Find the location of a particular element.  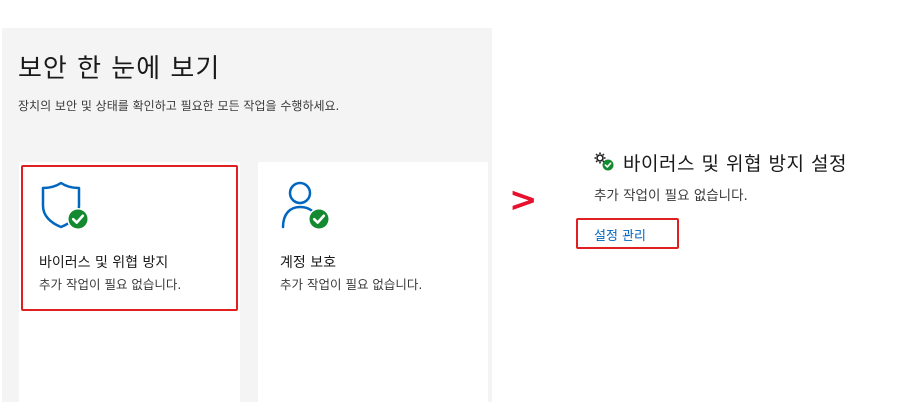

virus-threat-protection-card: 바이러스 및 위협 방지 추가 작업이 필요 없습니다. is located at coordinates (129, 282).